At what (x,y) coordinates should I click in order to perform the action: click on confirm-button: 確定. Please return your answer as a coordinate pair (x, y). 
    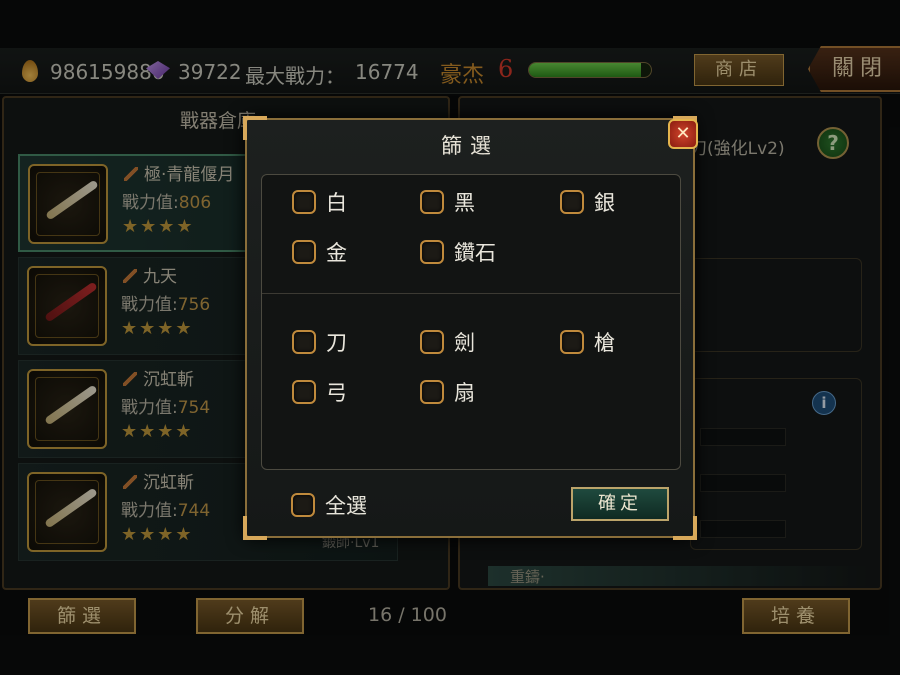
    Looking at the image, I should click on (620, 504).